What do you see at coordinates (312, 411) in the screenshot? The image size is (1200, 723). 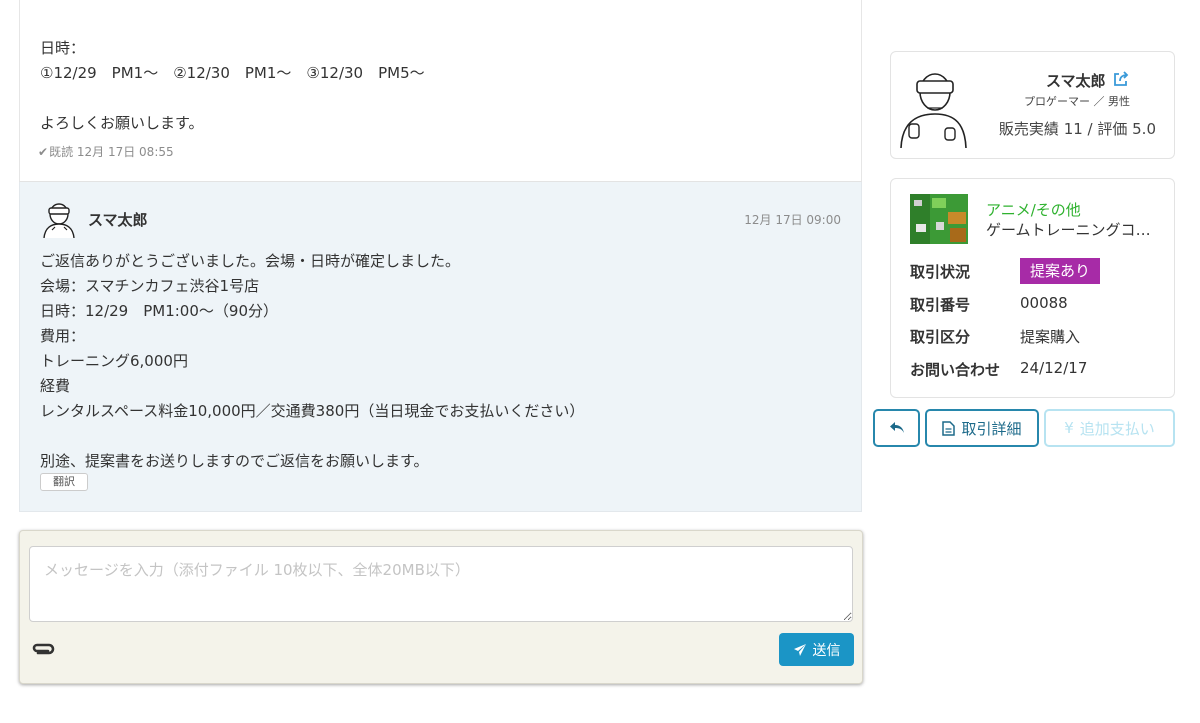 I see `message-line: レンタルスペース料金10,000円／交通費380円（当日現金でお支払いください）` at bounding box center [312, 411].